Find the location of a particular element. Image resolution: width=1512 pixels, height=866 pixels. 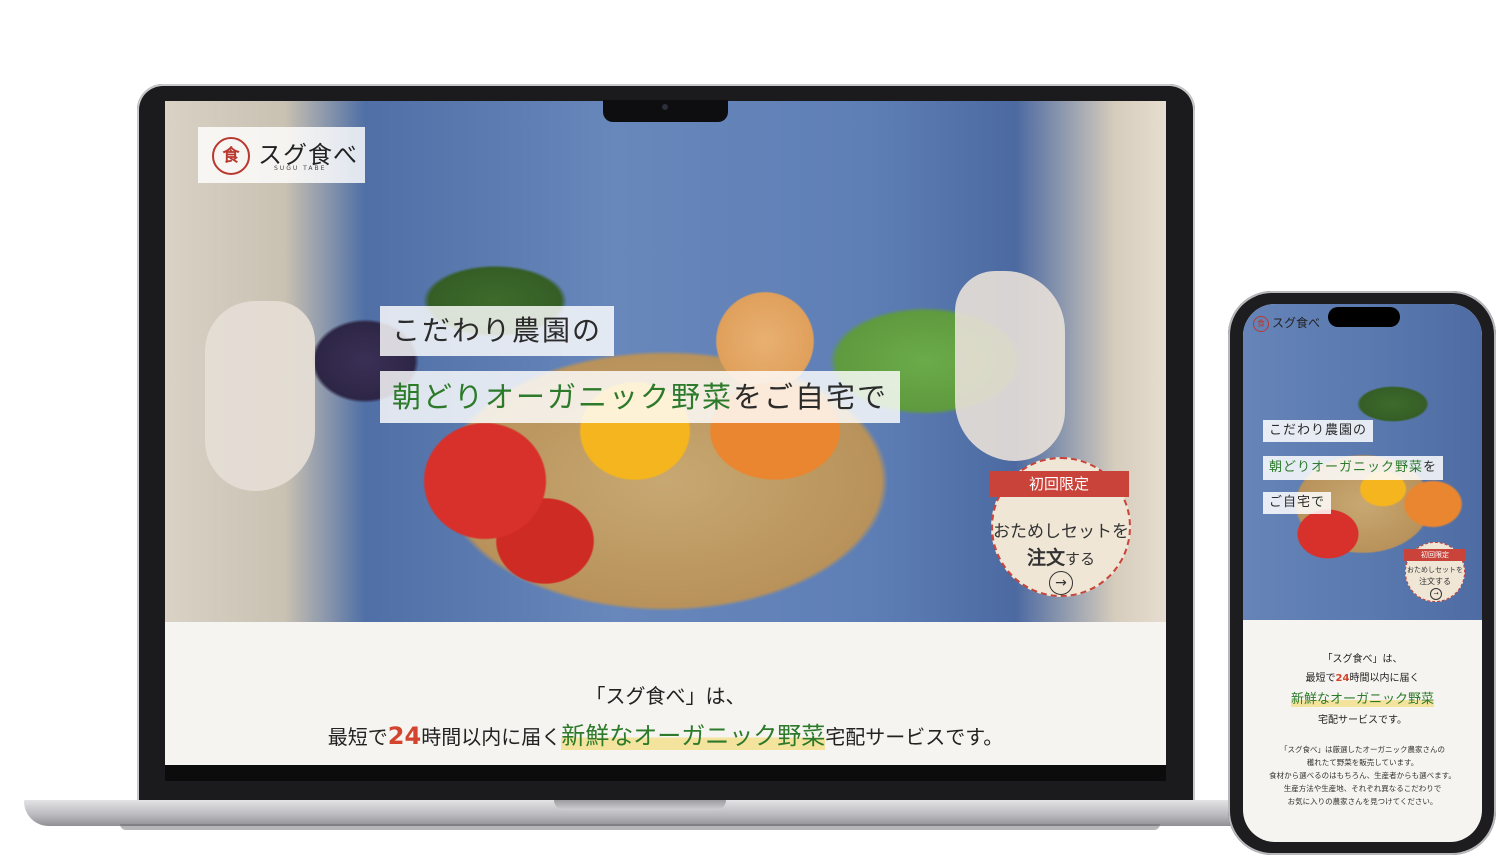

phone-site-logo: 食スグ食べ is located at coordinates (1286, 323).